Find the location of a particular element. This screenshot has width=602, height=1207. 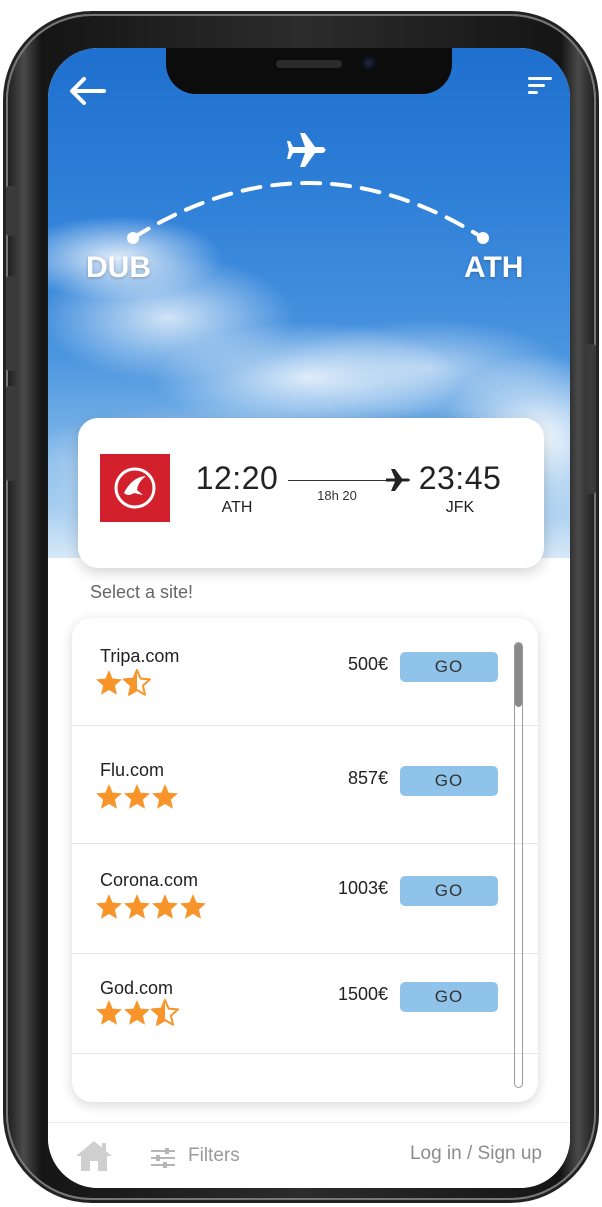

login-signup-link: Log in / Sign up is located at coordinates (476, 1154).